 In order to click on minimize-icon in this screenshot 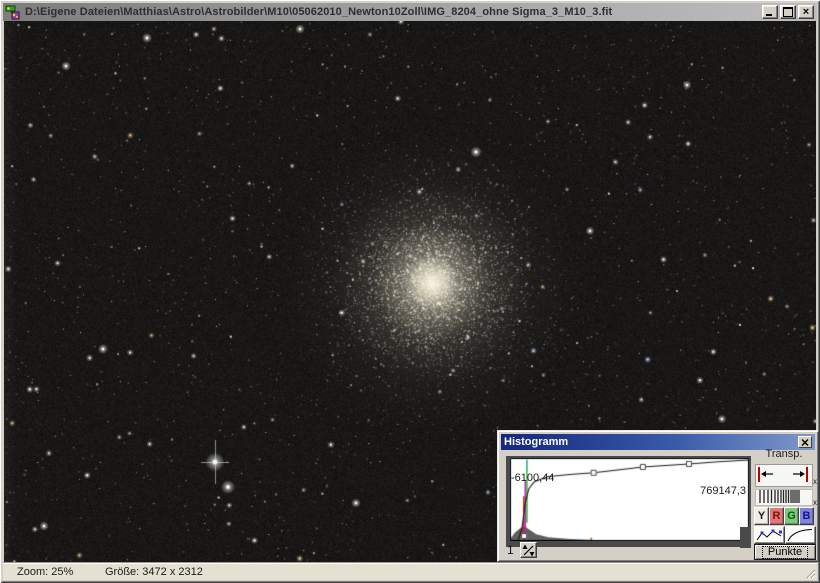, I will do `click(769, 15)`.